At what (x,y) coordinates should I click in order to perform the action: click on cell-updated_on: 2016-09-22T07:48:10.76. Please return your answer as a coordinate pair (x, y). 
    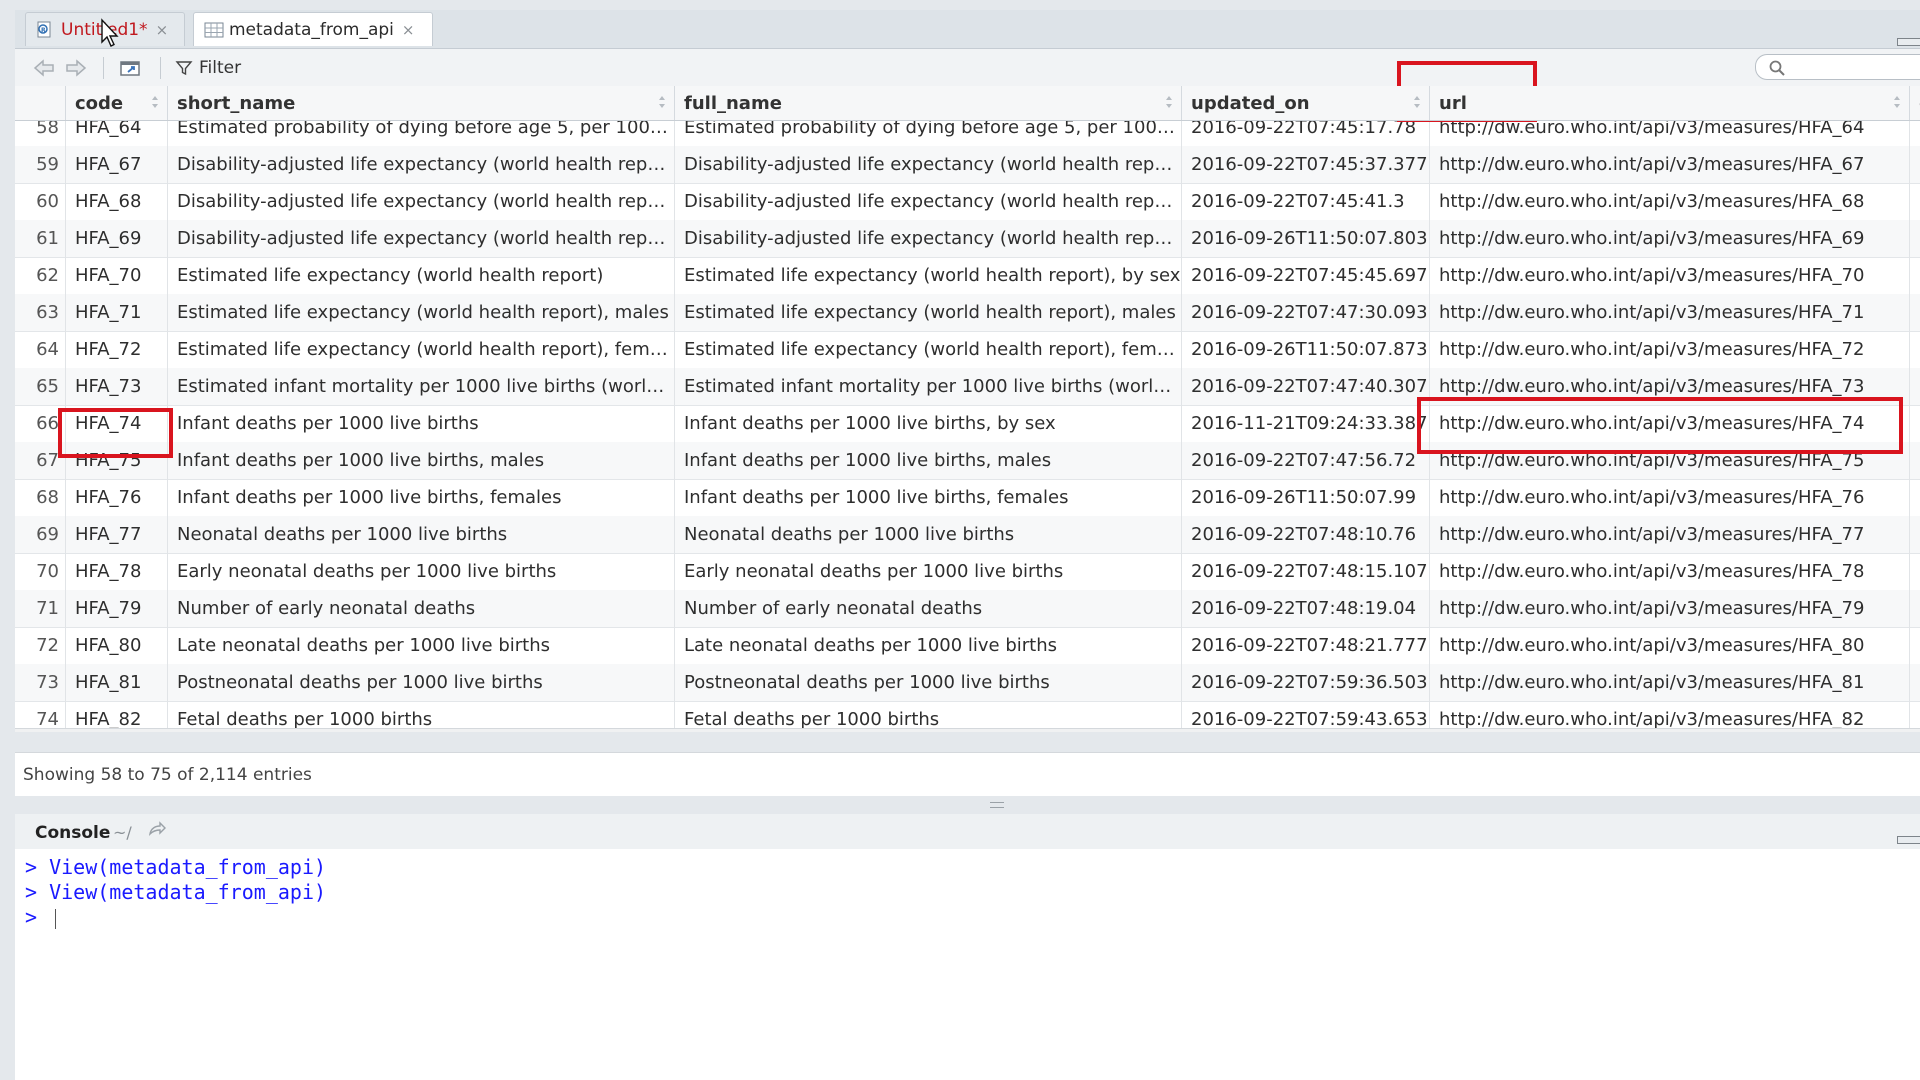
    Looking at the image, I should click on (1306, 534).